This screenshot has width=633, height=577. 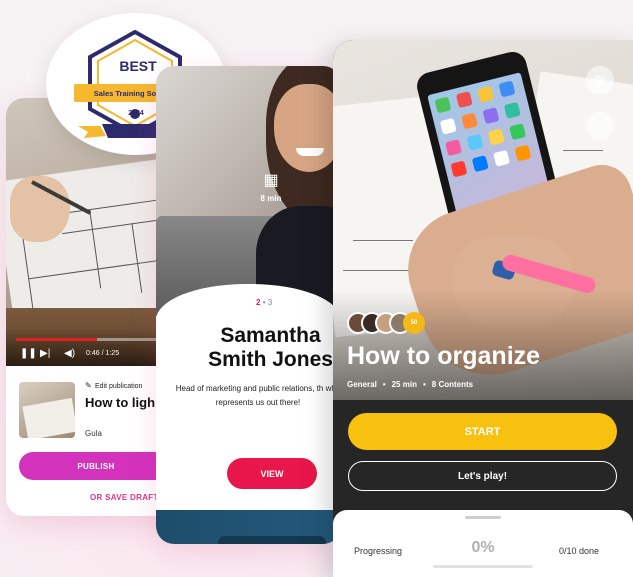 What do you see at coordinates (248, 414) in the screenshot?
I see `profile-card` at bounding box center [248, 414].